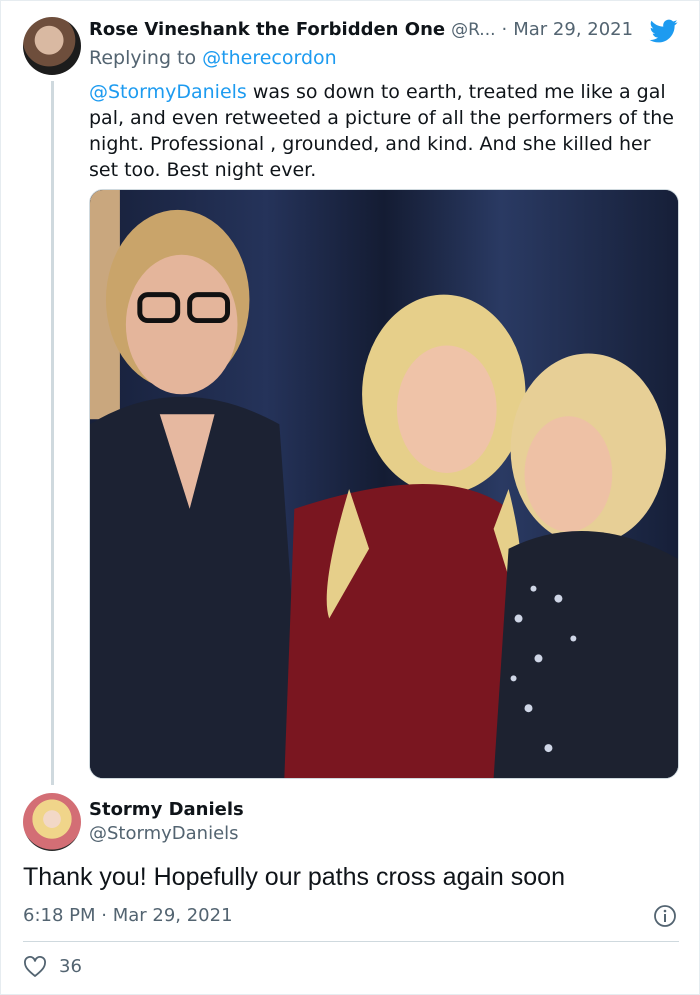 This screenshot has width=700, height=995. What do you see at coordinates (267, 29) in the screenshot?
I see `display-name: Rose Vineshank the Forbidden One` at bounding box center [267, 29].